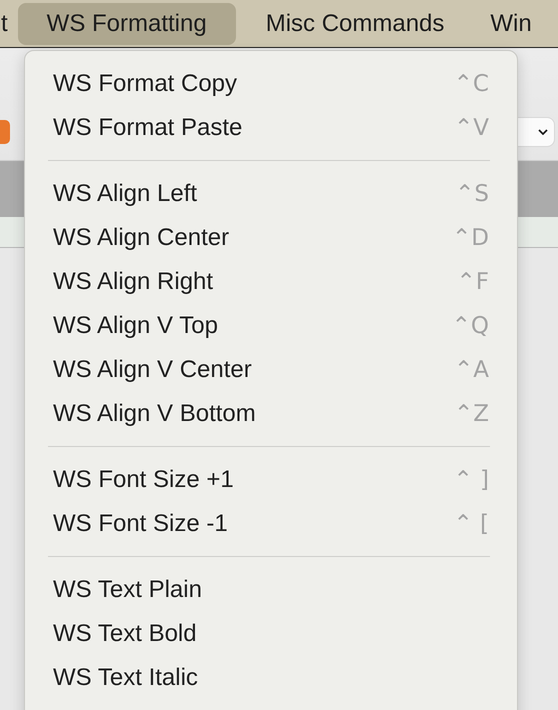 The width and height of the screenshot is (558, 710). I want to click on menu-item: WS Font Size -1 ⌃ [, so click(271, 524).